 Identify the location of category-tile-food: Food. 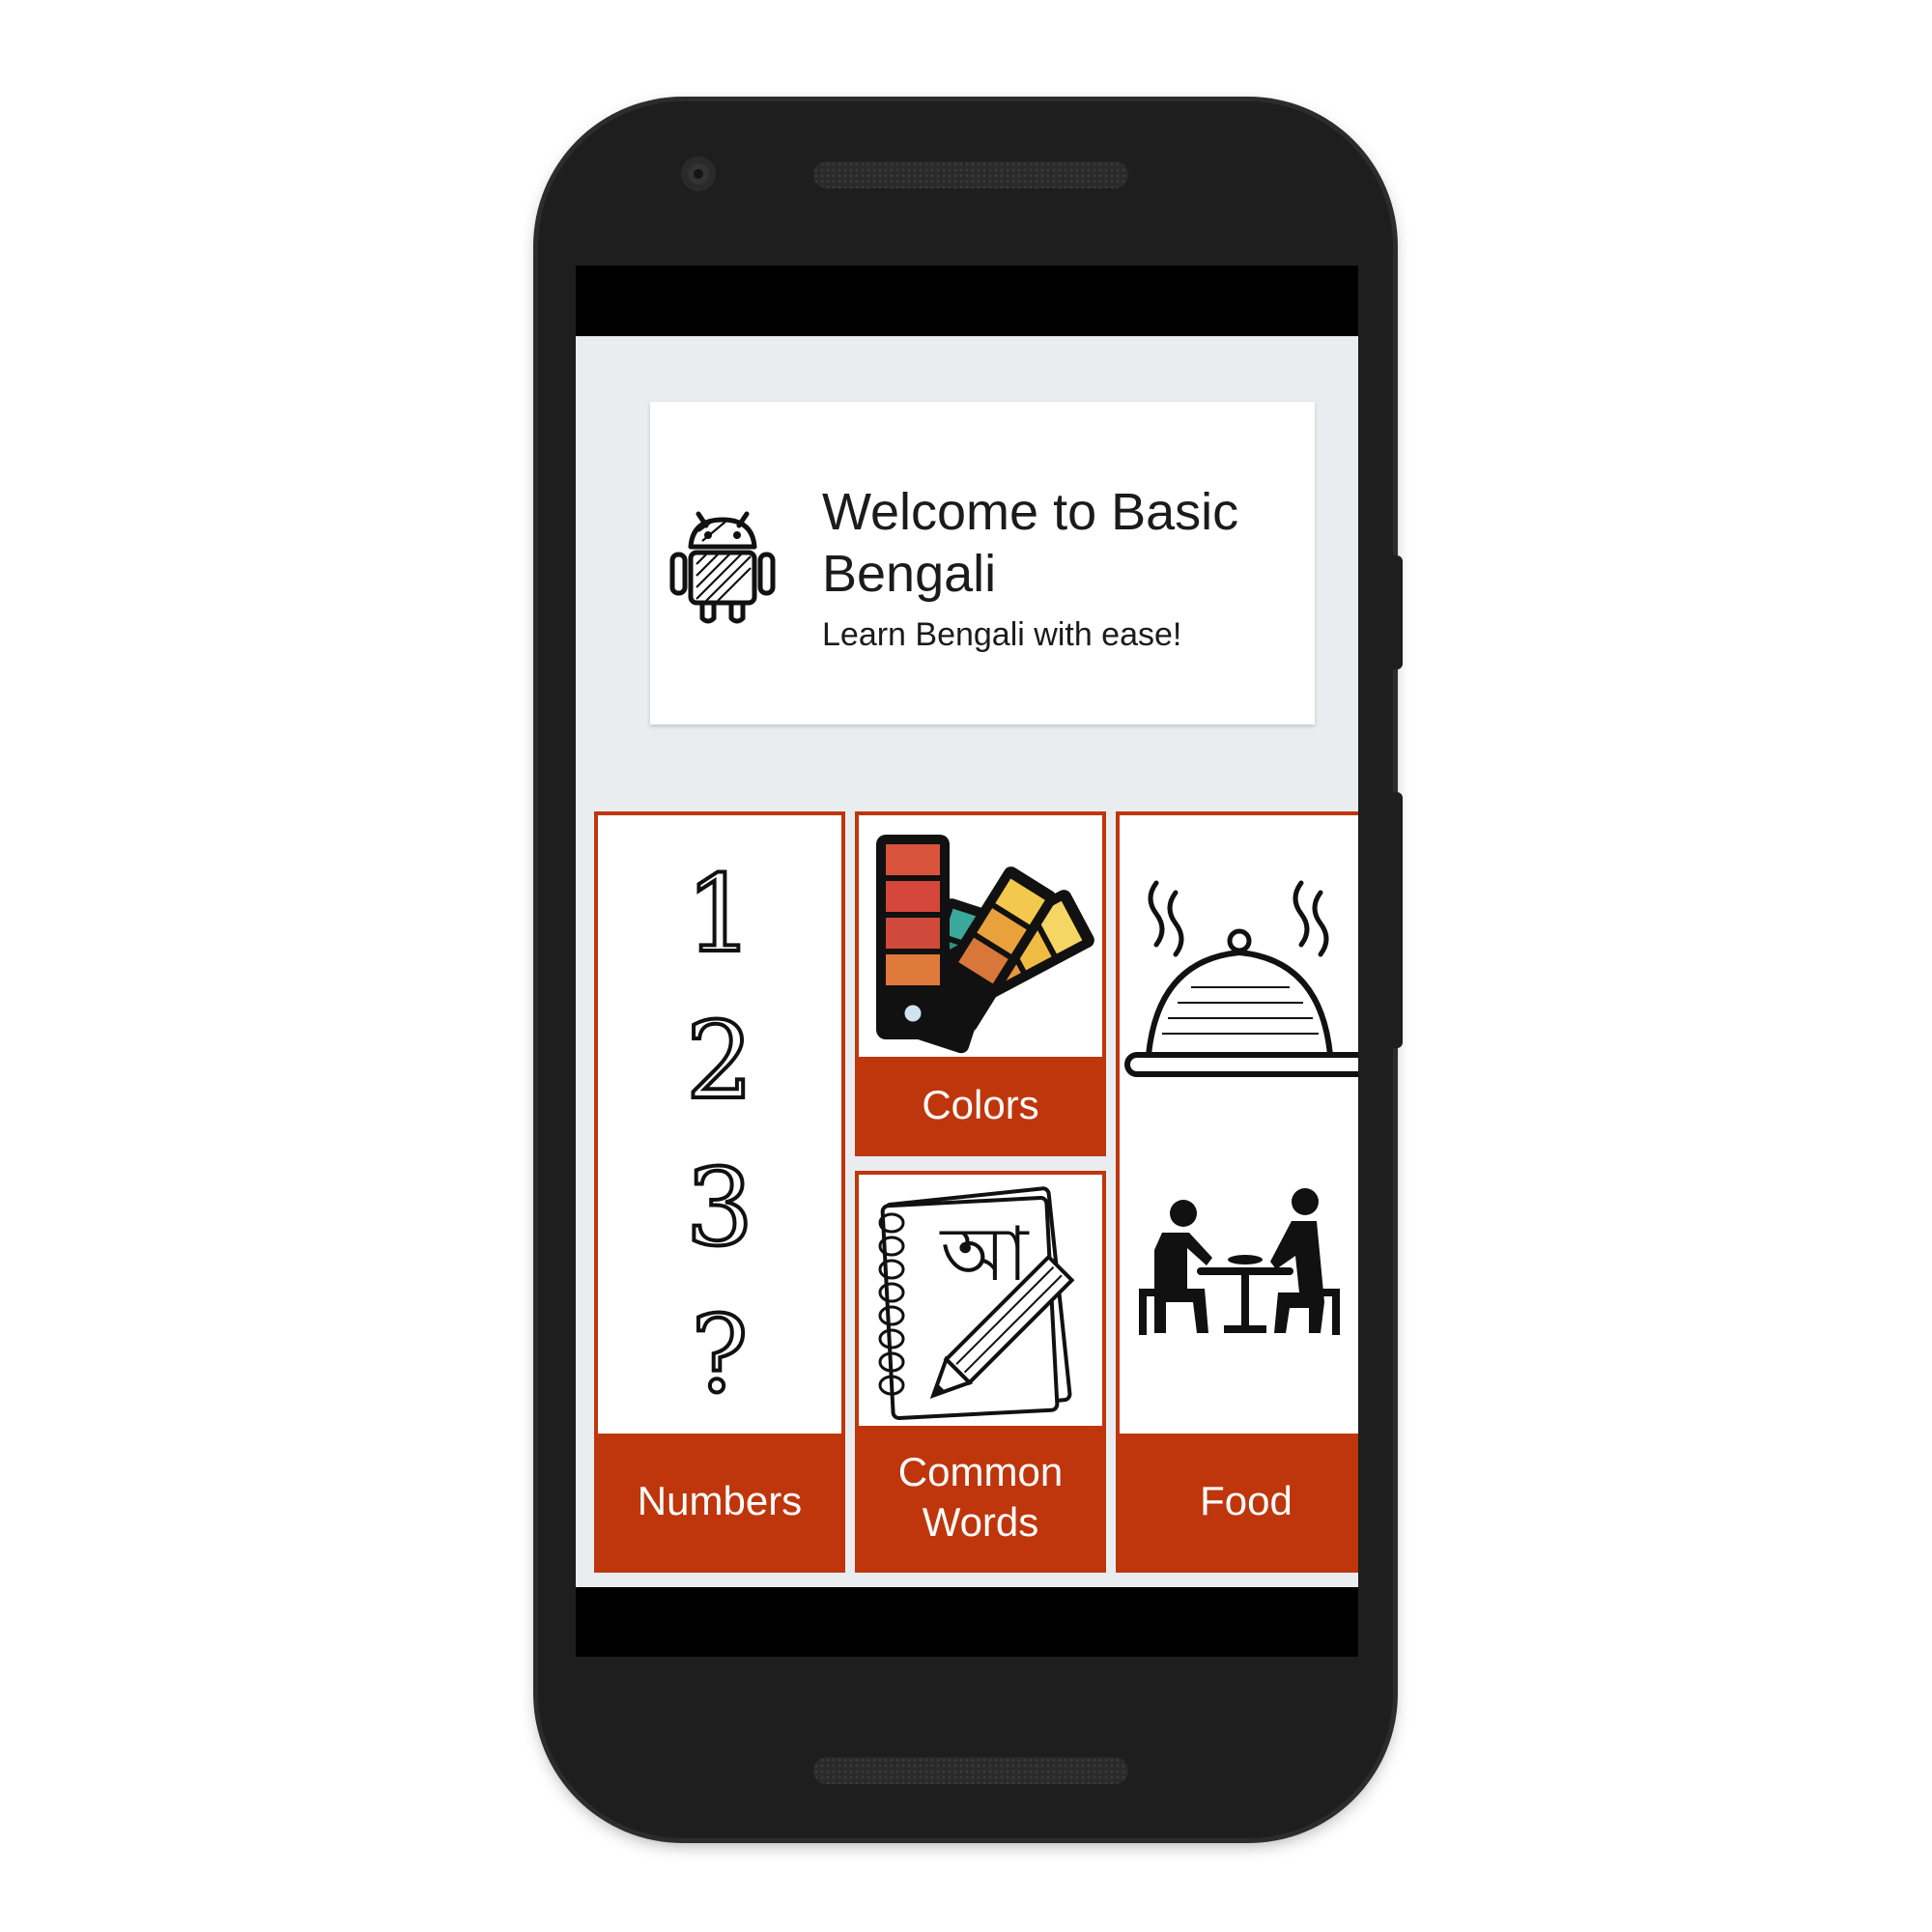
(1237, 1192).